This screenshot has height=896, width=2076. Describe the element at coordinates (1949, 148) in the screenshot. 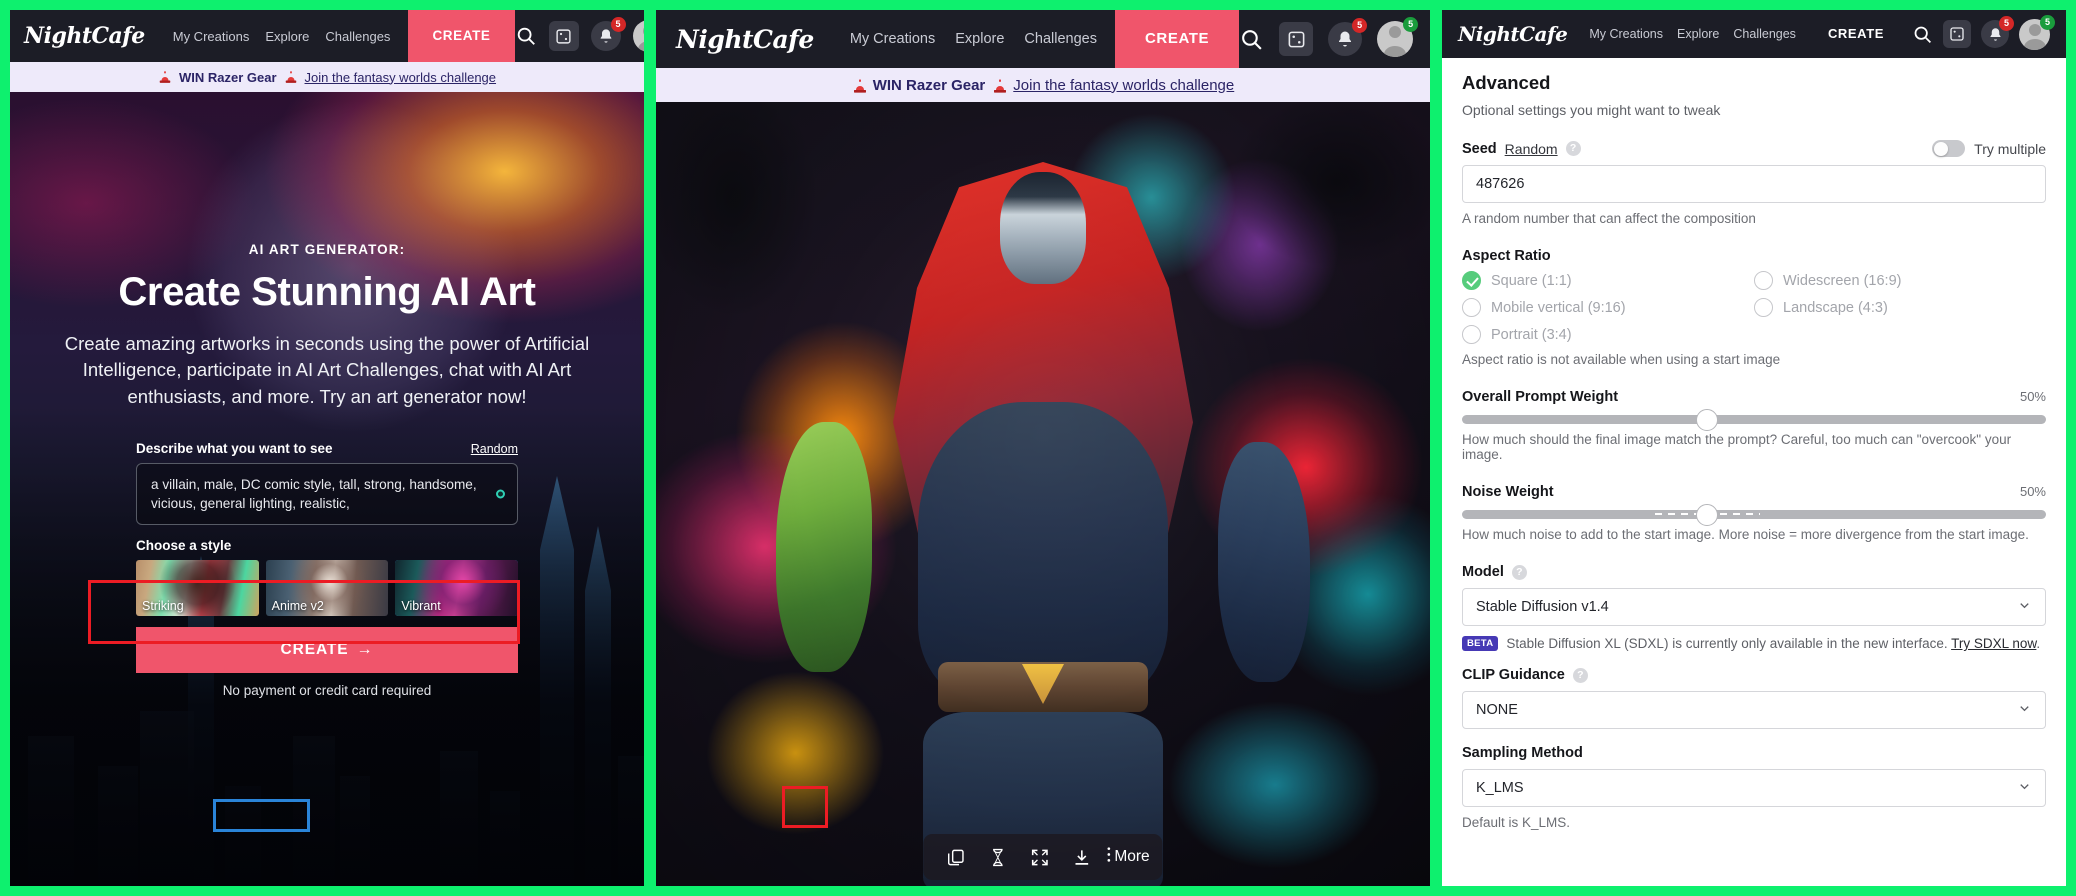

I see `try-multiple-toggle` at that location.